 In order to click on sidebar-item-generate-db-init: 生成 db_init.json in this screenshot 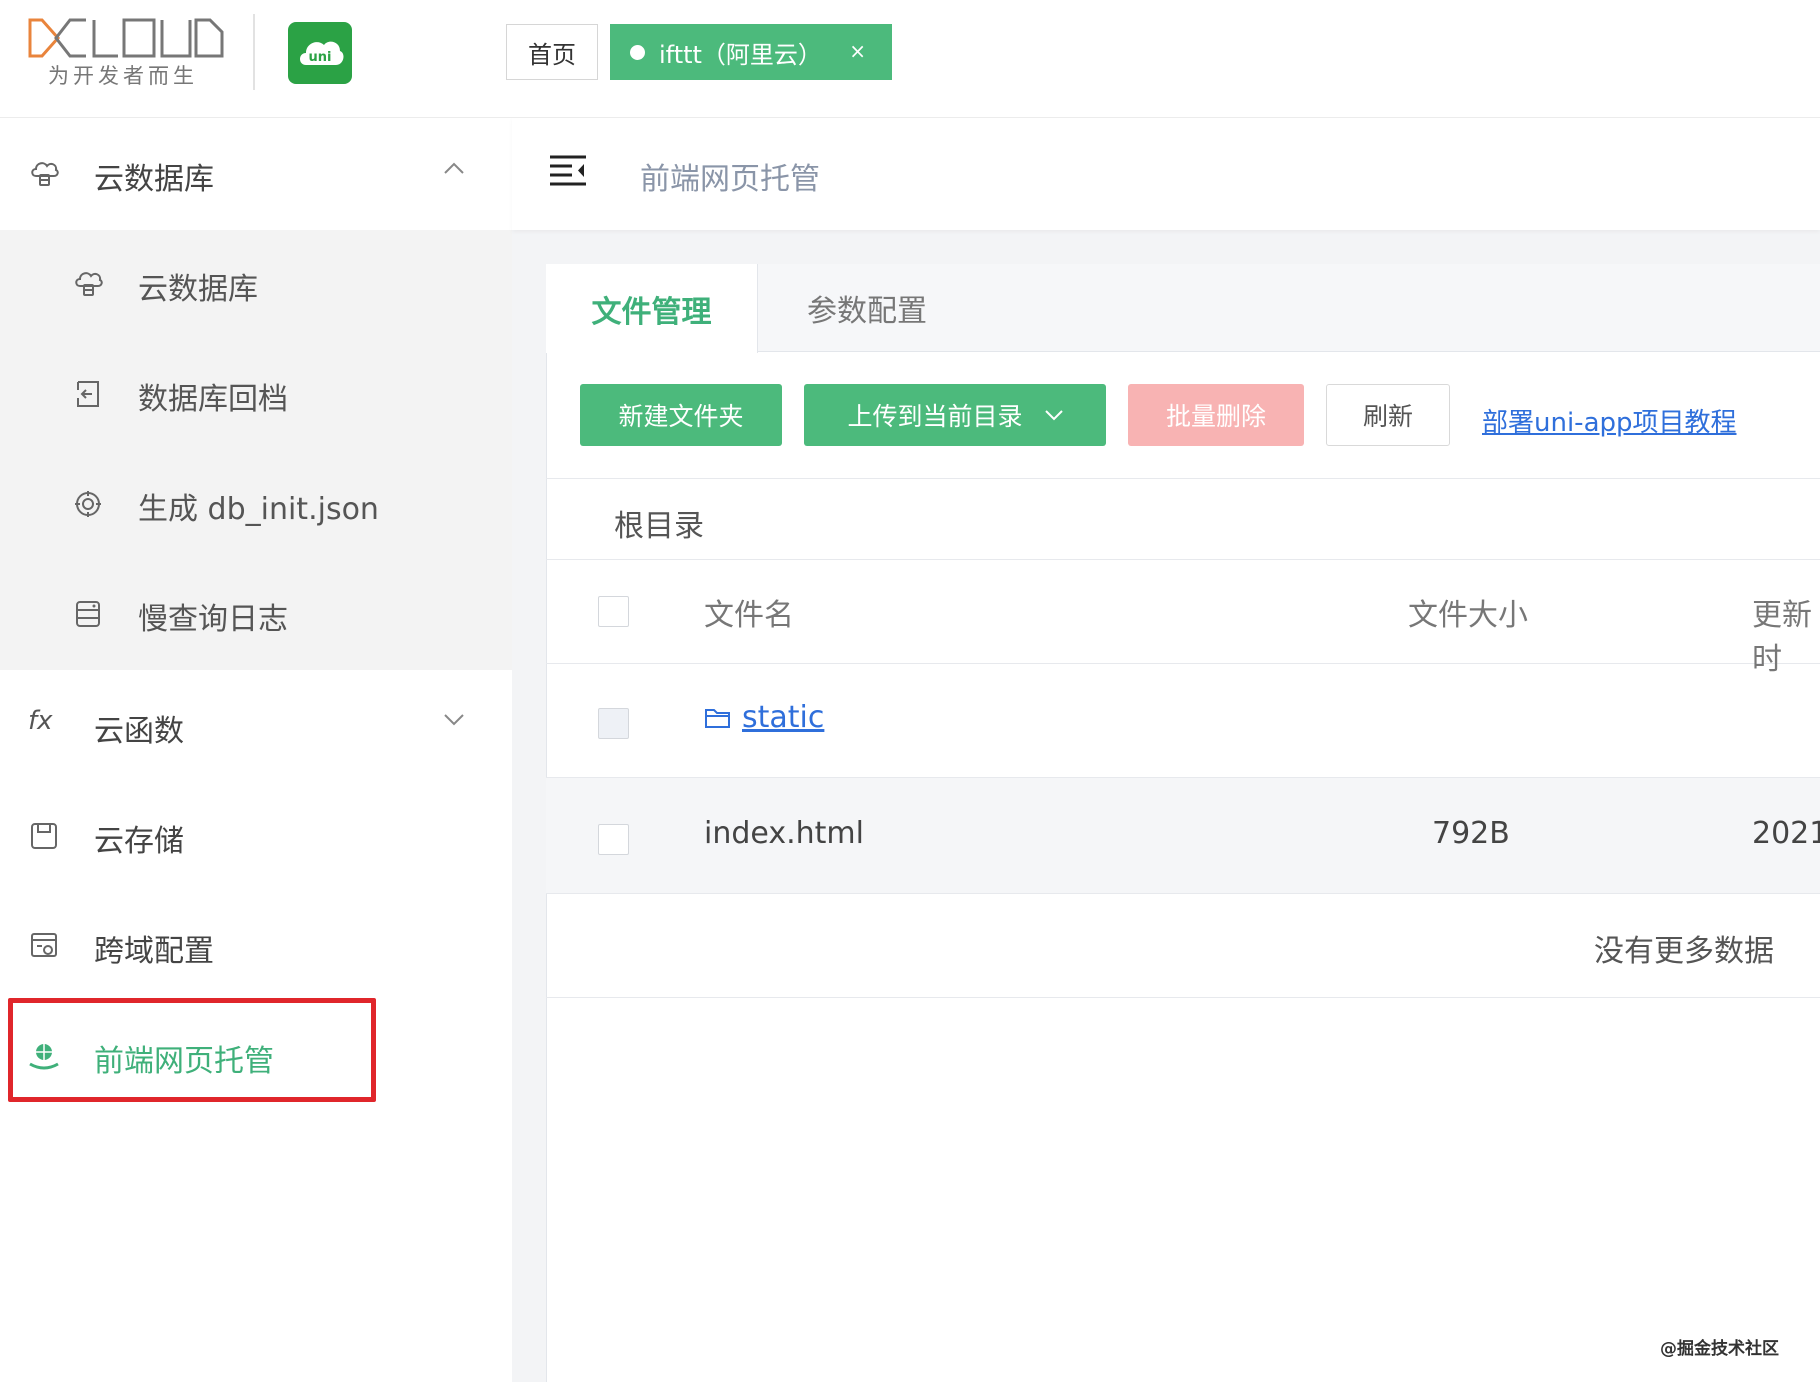, I will do `click(256, 505)`.